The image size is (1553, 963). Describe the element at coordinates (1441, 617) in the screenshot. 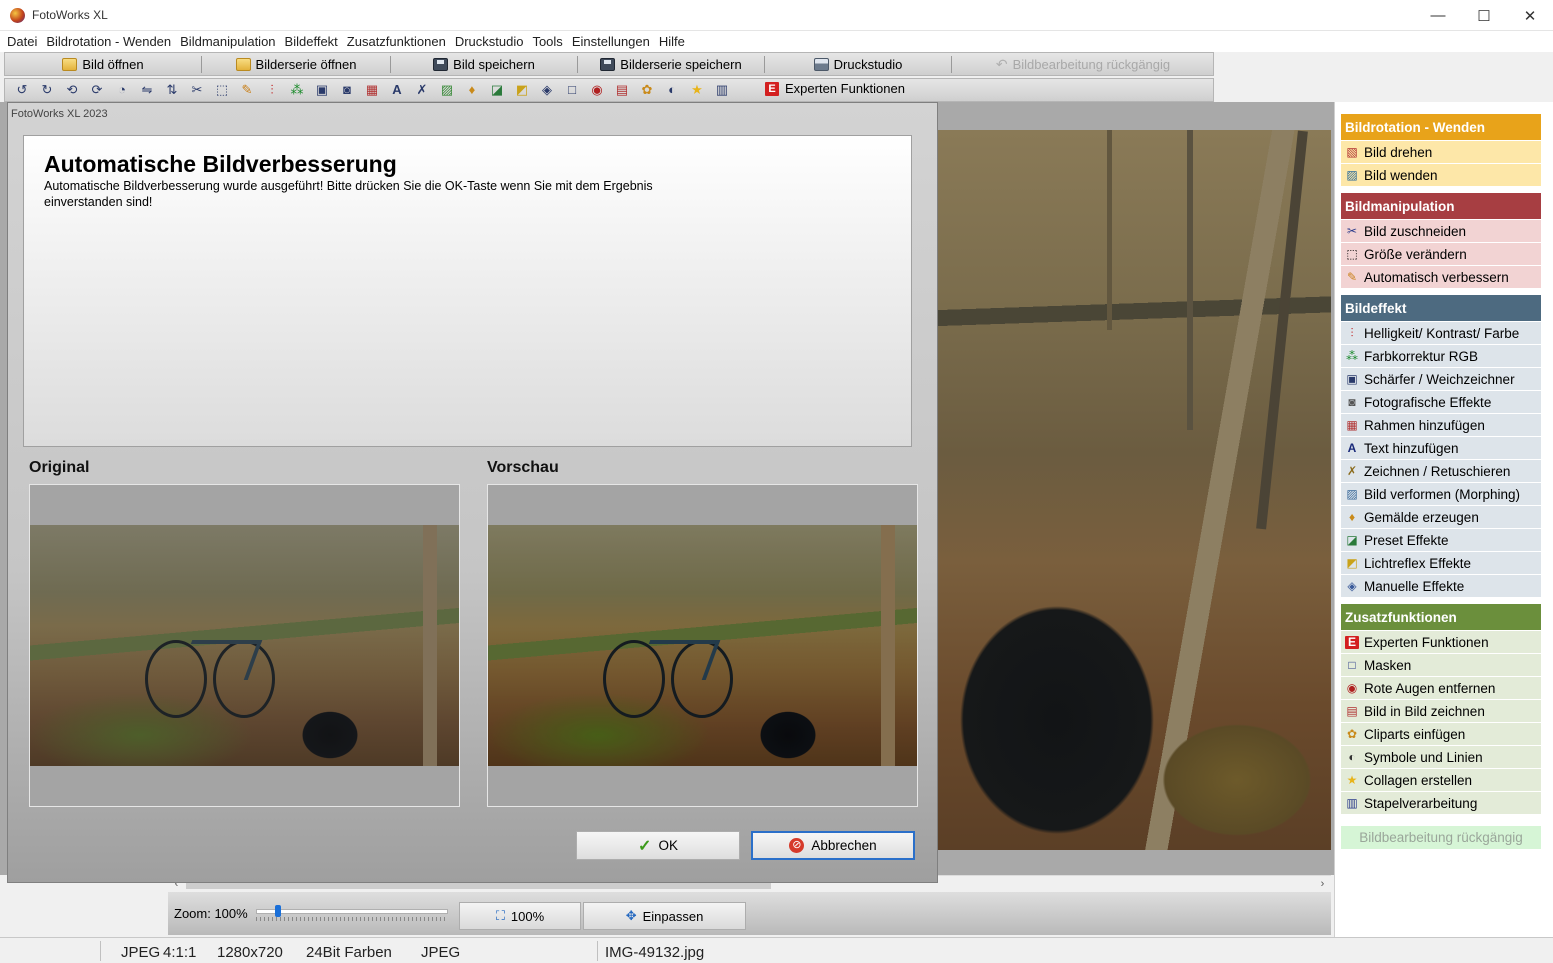

I see `section-extra-header: Zusatzfunktionen` at that location.